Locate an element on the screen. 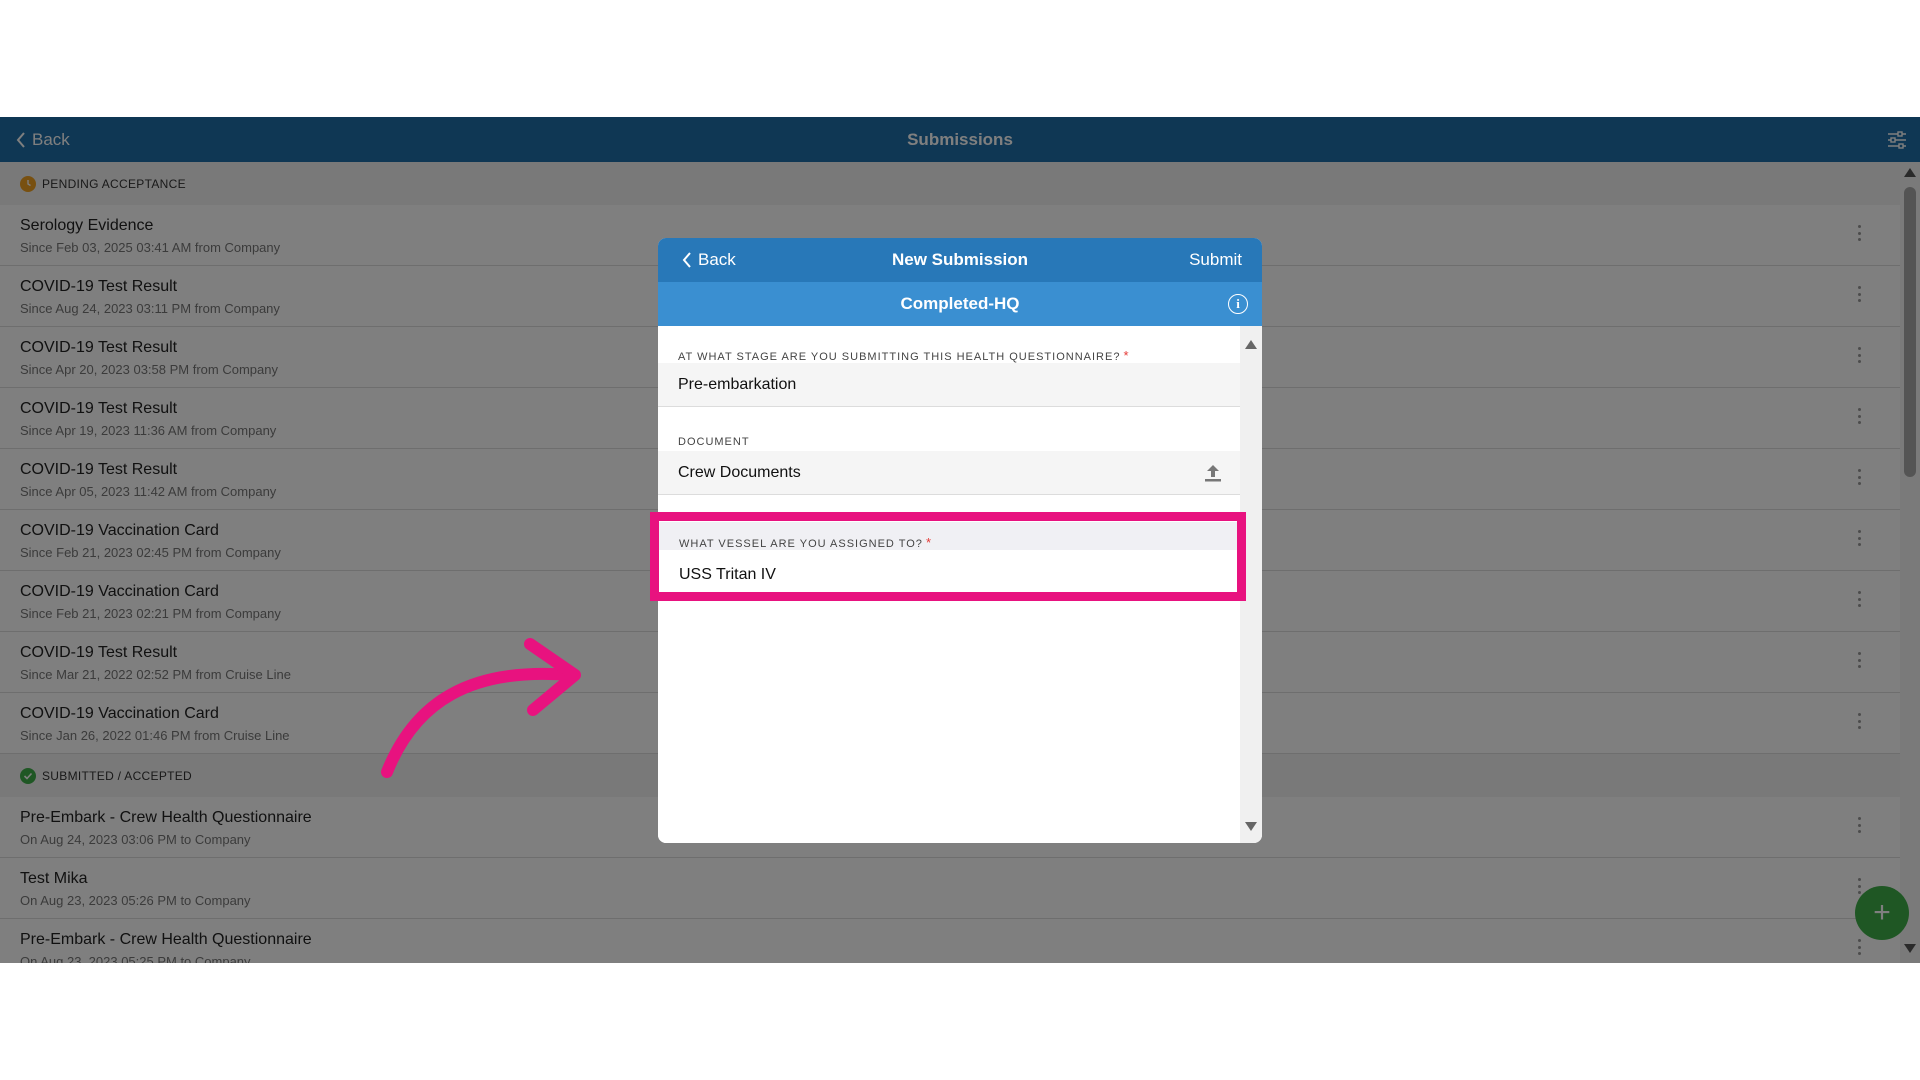 The width and height of the screenshot is (1920, 1080). stage-field: Pre-embarkation is located at coordinates (949, 385).